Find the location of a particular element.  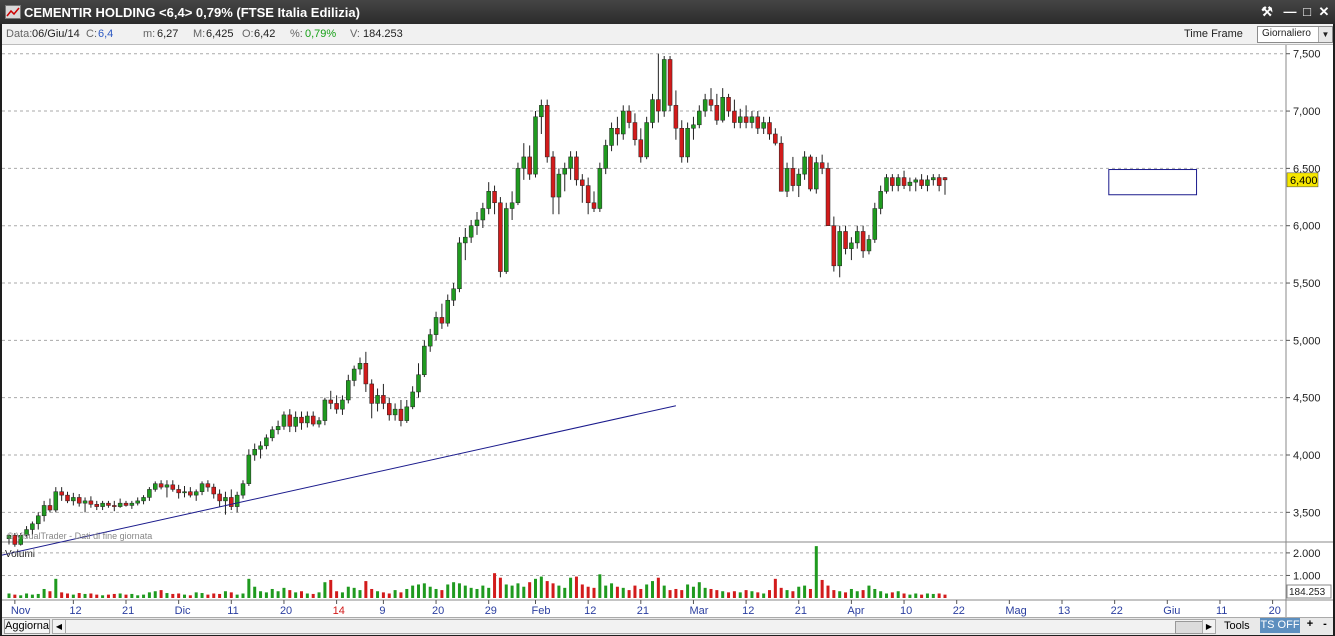

bottom-bar: Aggiorna ◀ ▶ Tools TS OFF + - is located at coordinates (667, 626).